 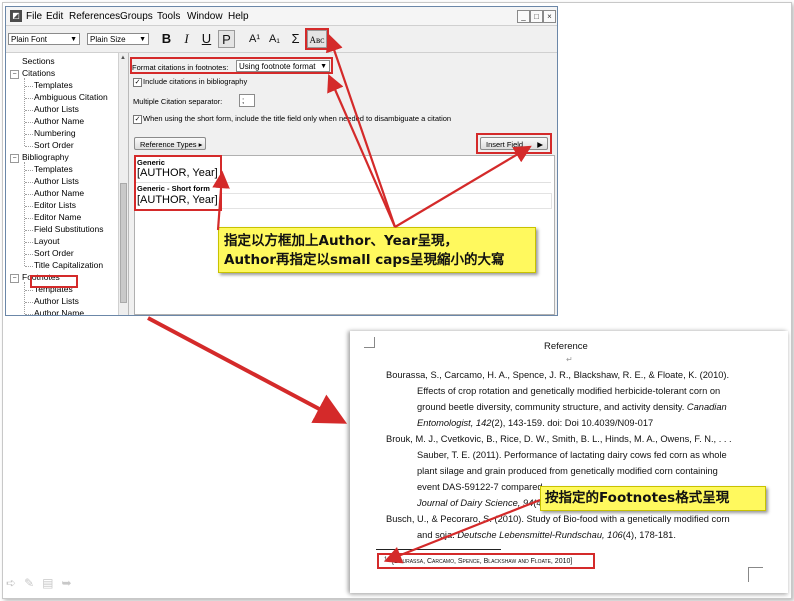 What do you see at coordinates (295, 39) in the screenshot?
I see `symbol-button: Σ` at bounding box center [295, 39].